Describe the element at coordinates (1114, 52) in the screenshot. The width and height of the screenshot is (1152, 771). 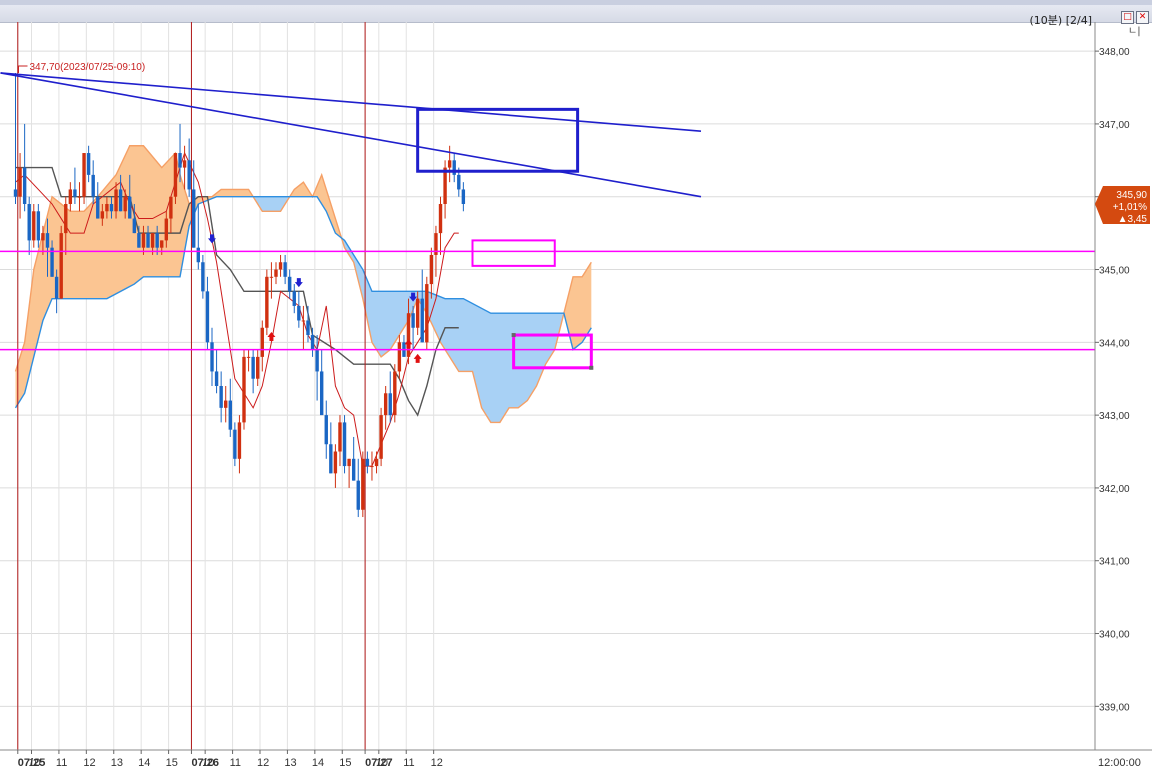
I see `price-tick-label: 348,00` at that location.